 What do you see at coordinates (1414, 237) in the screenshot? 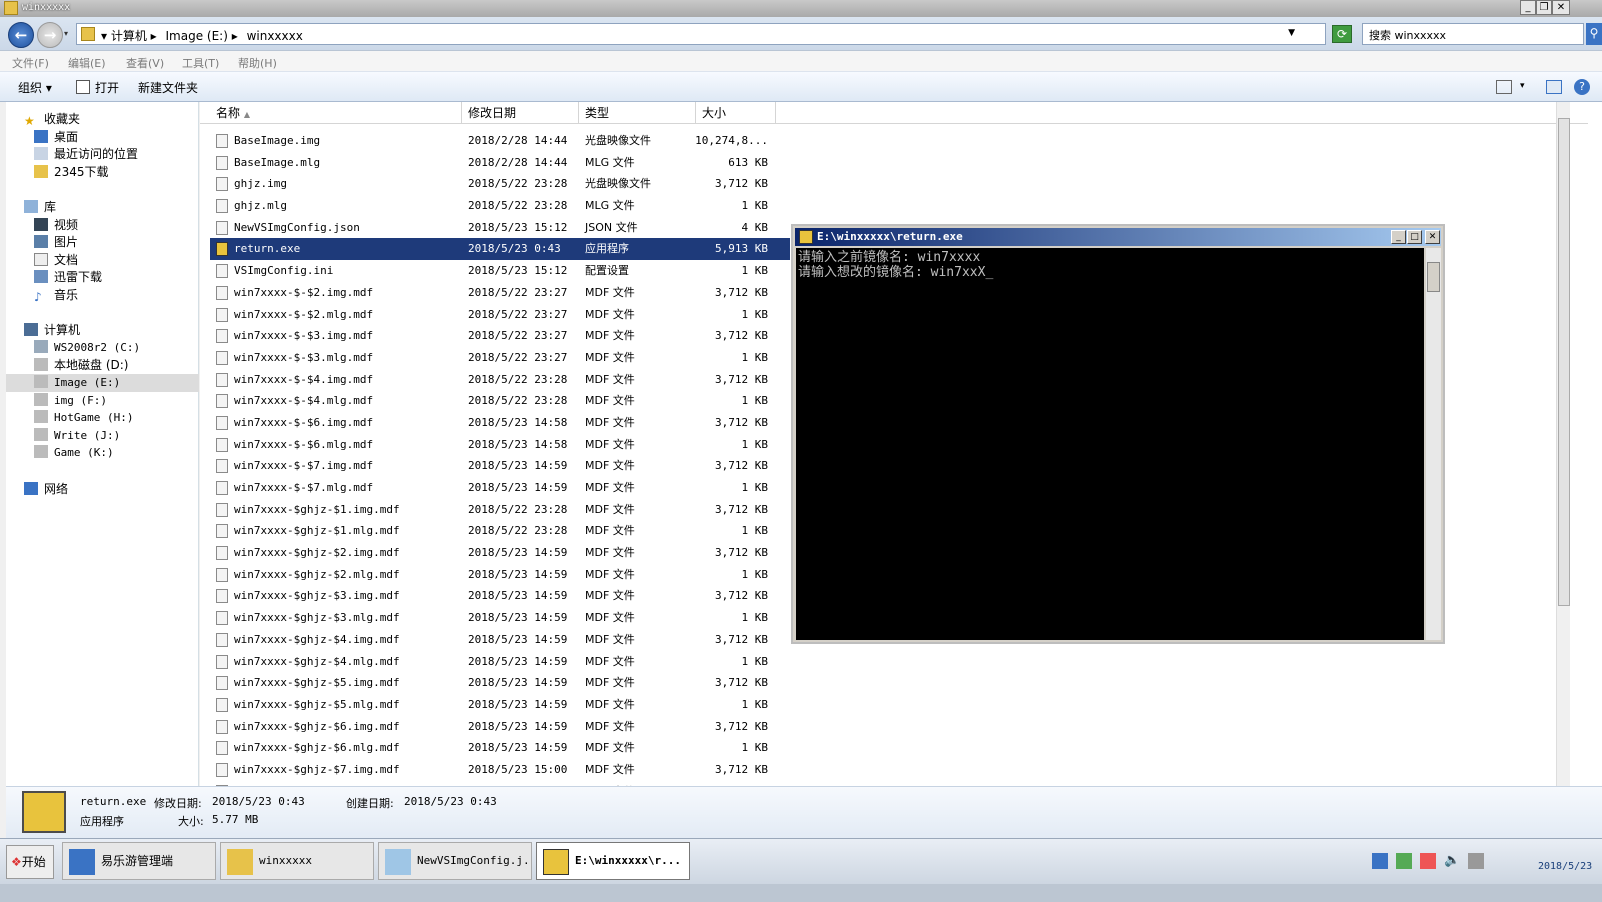
I see `console-maximize-button: □` at bounding box center [1414, 237].